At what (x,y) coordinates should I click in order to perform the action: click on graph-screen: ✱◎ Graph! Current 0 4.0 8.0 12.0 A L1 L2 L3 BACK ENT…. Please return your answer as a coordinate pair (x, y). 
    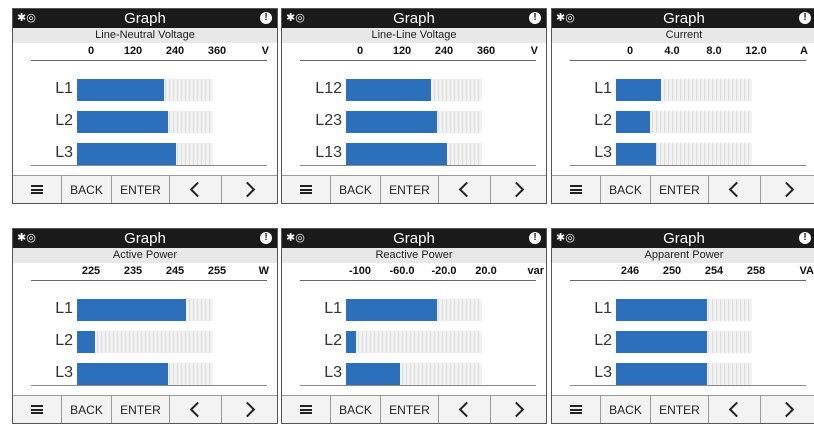
    Looking at the image, I should click on (682, 106).